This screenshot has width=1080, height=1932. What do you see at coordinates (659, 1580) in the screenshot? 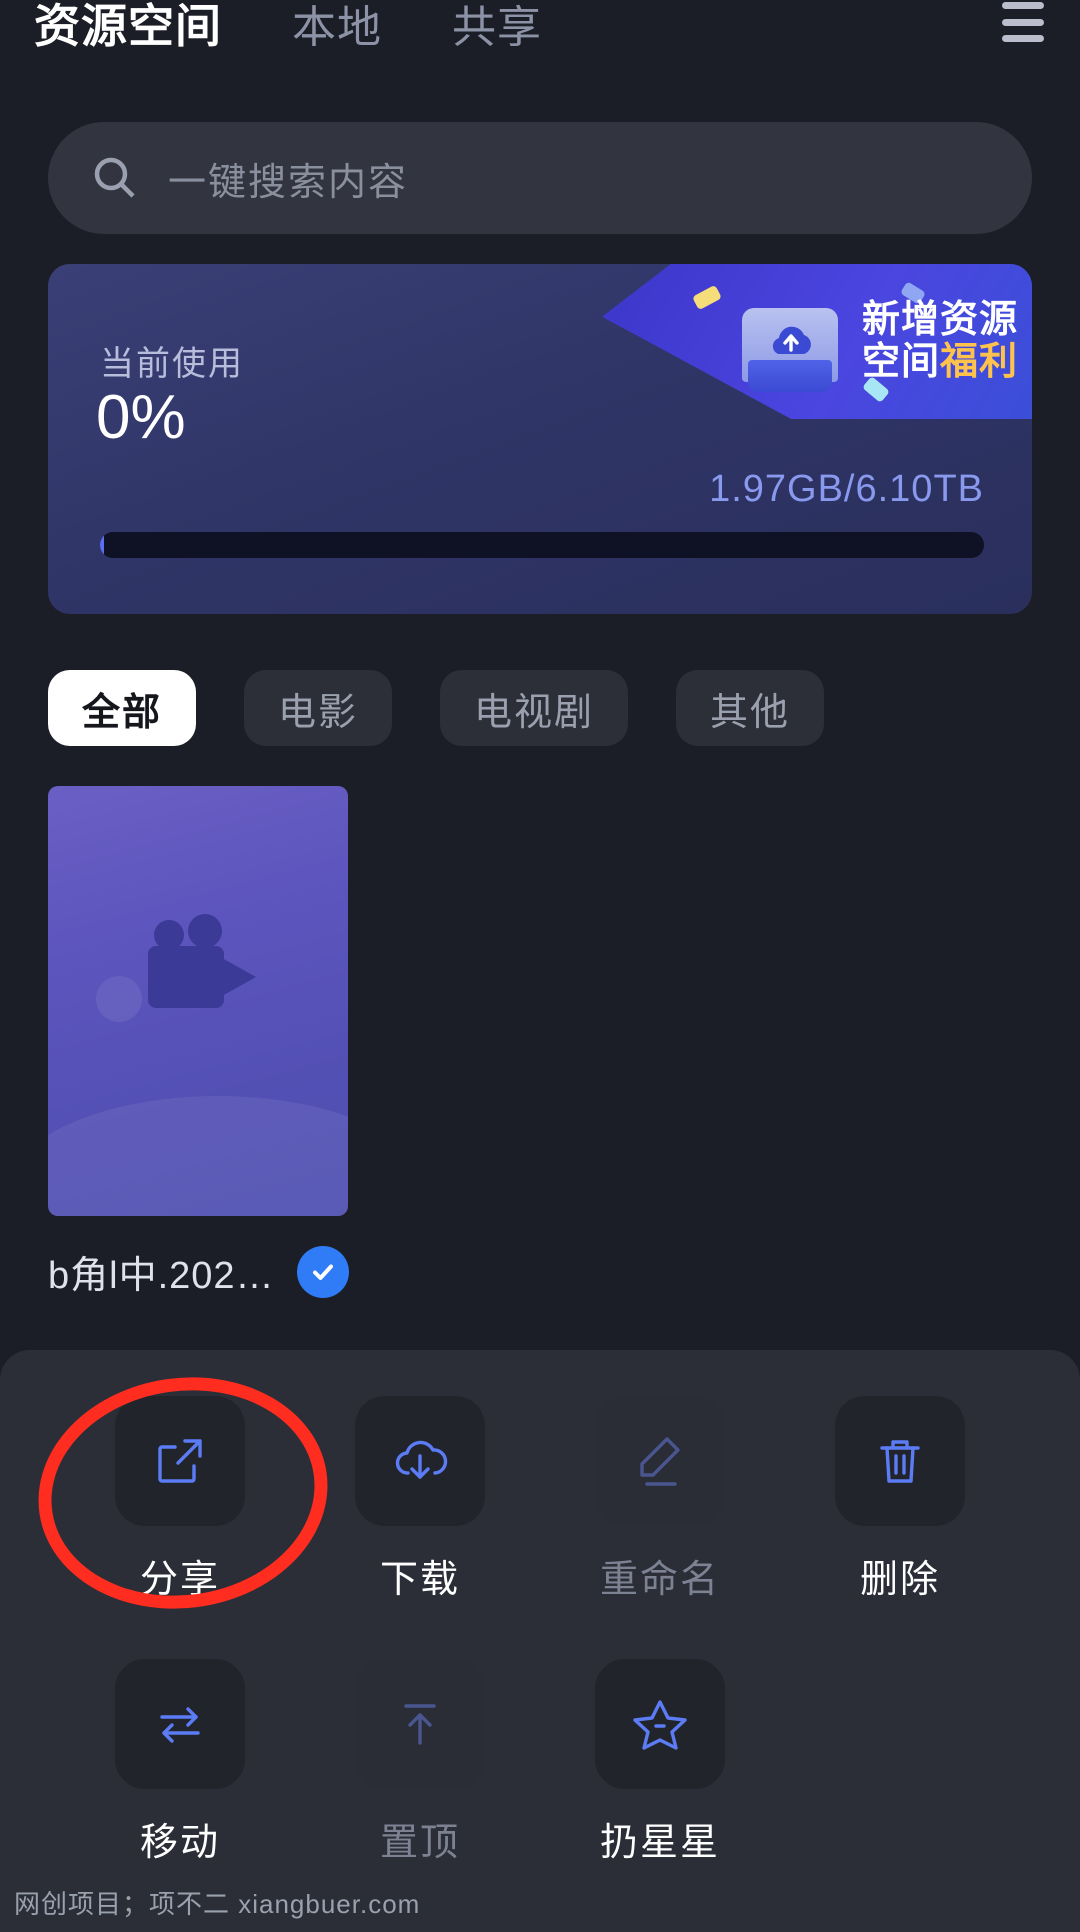
I see `action-label-rename: 重命名` at bounding box center [659, 1580].